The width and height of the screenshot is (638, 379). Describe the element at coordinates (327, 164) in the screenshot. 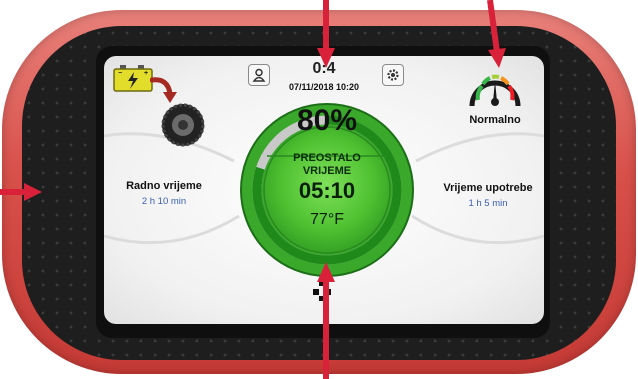

I see `remaining-label: PREOSTALO VRIJEME` at that location.